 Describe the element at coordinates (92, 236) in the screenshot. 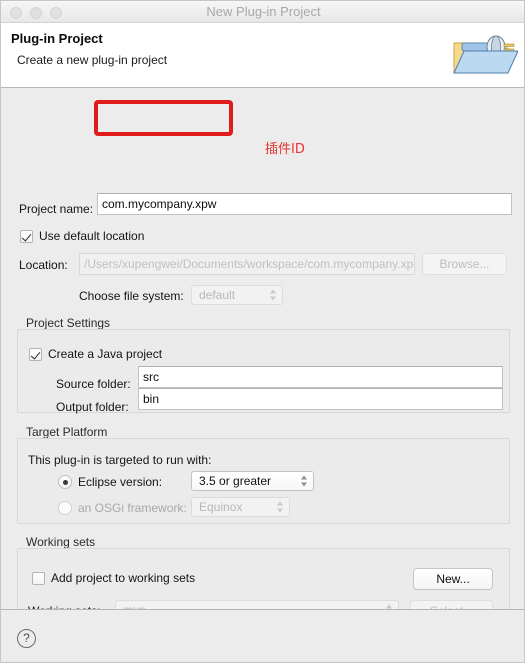

I see `use-default-location-label: Use default location` at that location.